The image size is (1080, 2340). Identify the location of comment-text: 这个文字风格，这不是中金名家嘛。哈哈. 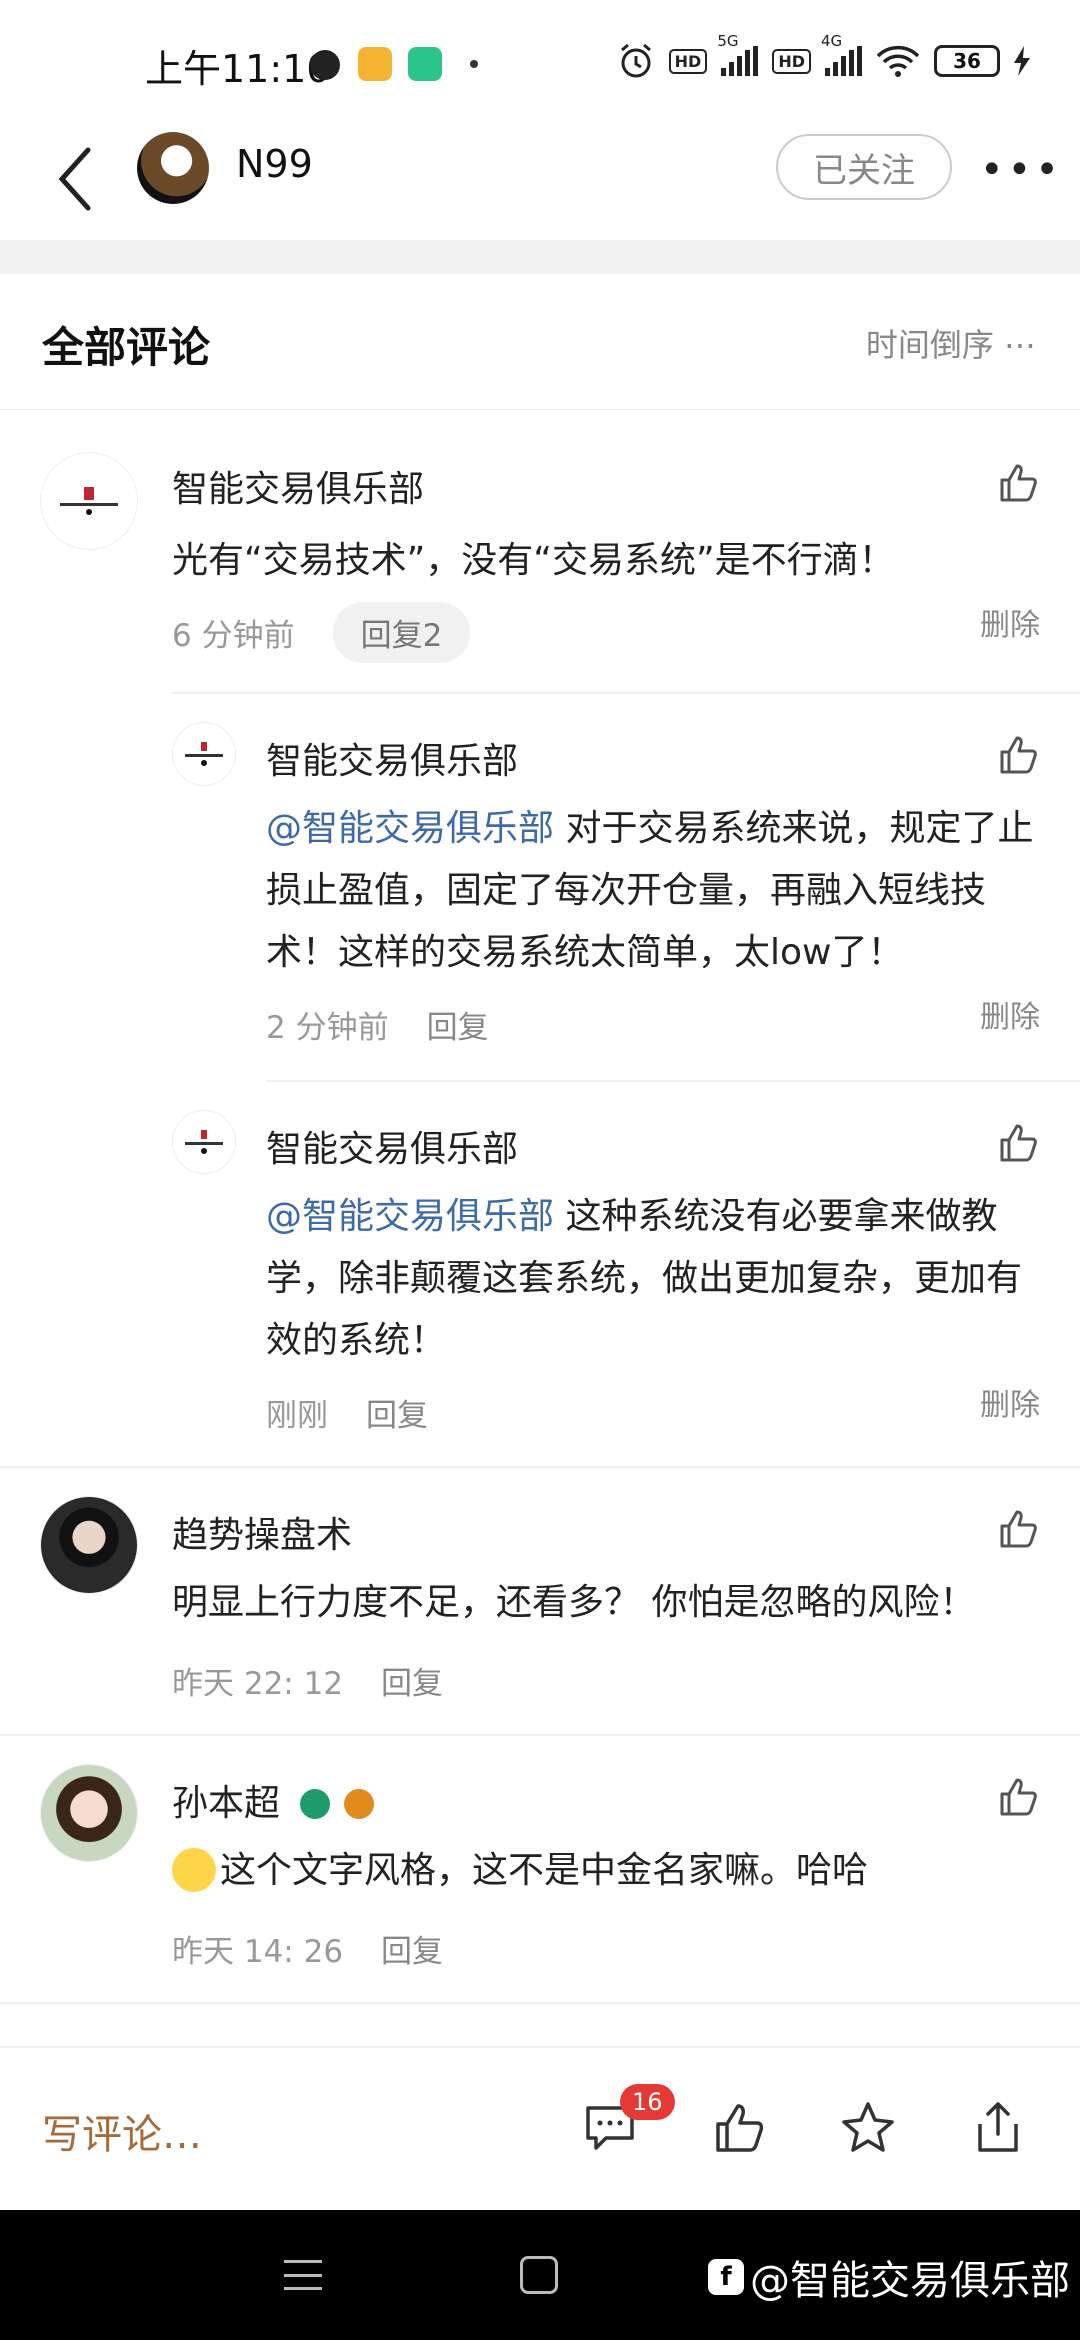
(520, 1871).